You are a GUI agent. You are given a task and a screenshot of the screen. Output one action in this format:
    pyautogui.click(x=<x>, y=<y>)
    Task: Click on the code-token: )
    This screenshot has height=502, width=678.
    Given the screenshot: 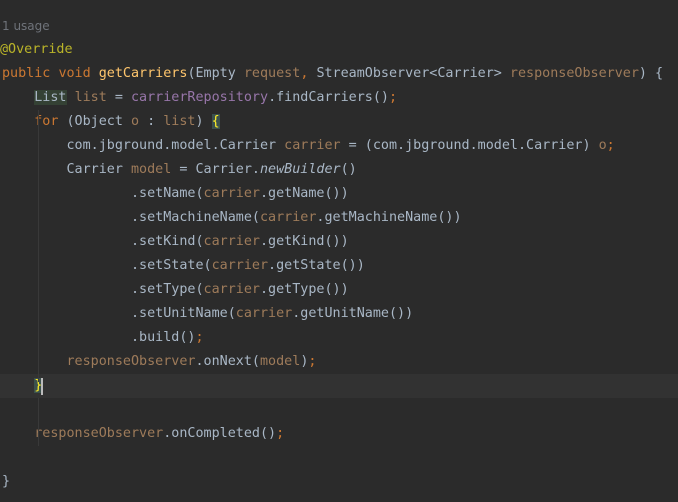 What is the action you would take?
    pyautogui.click(x=203, y=121)
    